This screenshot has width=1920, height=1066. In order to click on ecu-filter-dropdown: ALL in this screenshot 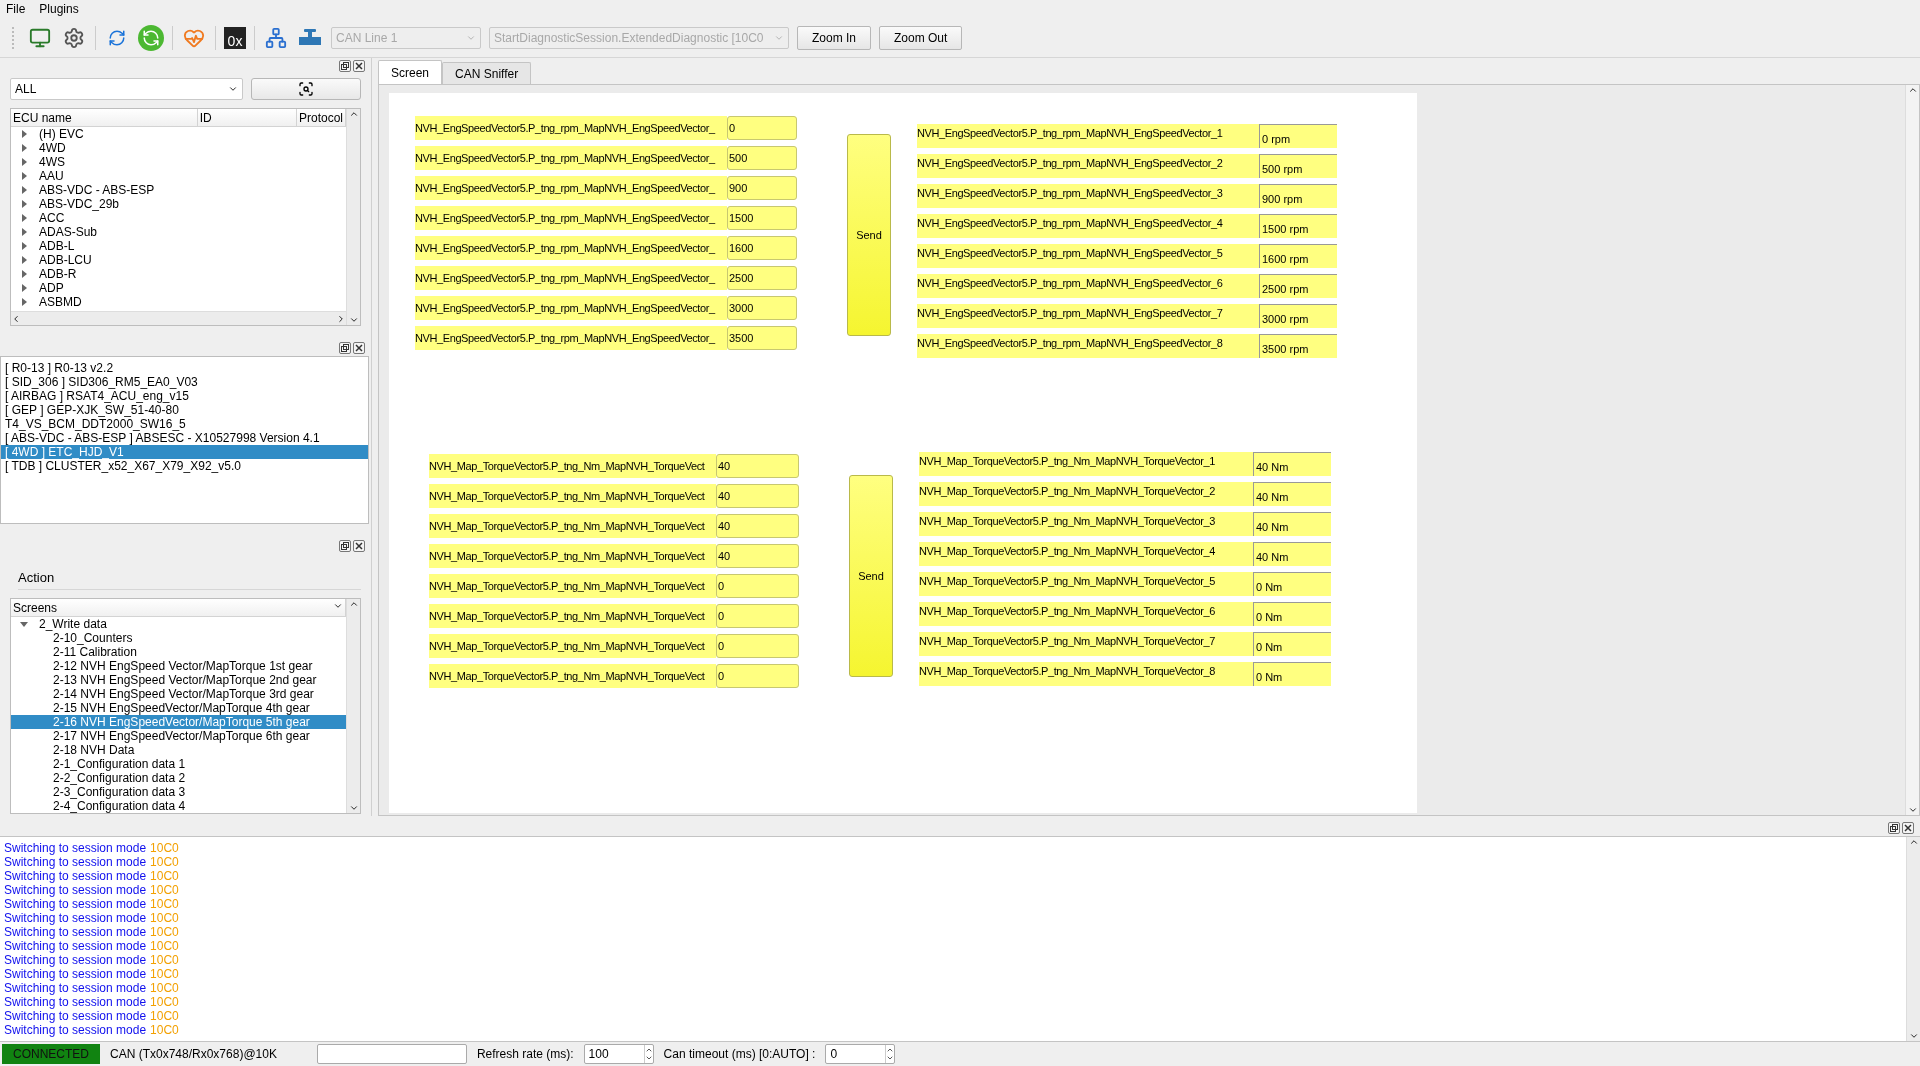, I will do `click(126, 89)`.